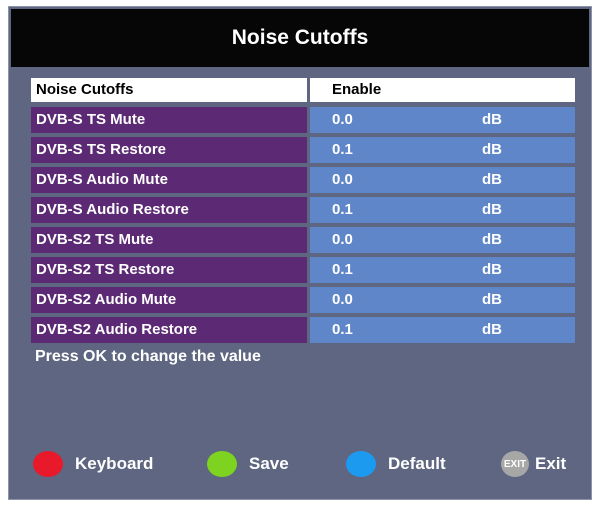  I want to click on setting-label: DVB-S TS Restore, so click(169, 150).